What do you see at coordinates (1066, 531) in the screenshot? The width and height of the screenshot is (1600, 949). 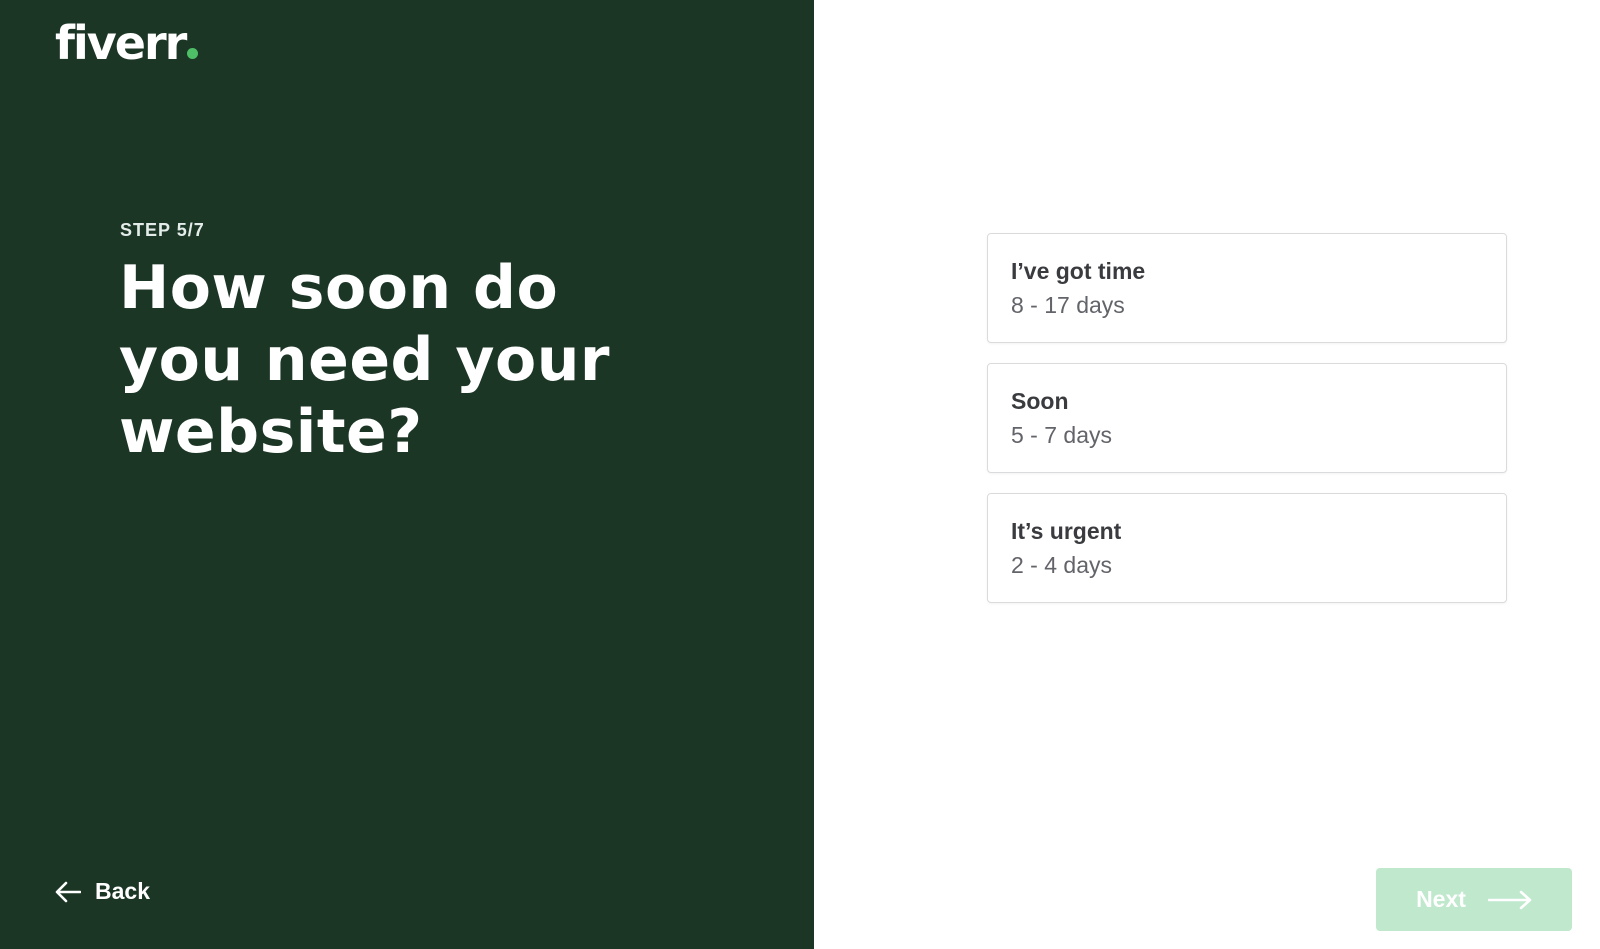 I see `option-title: It’s urgent` at bounding box center [1066, 531].